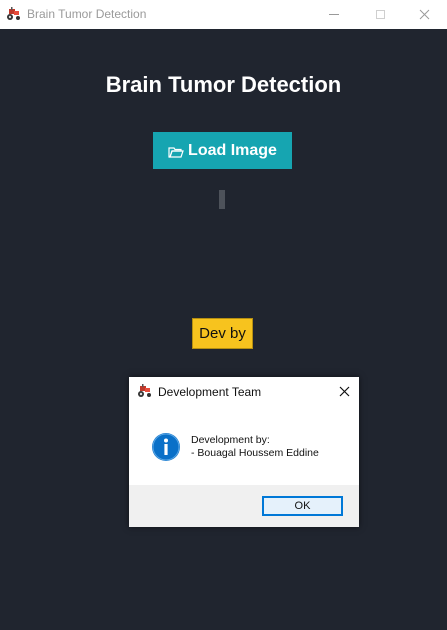 The height and width of the screenshot is (630, 447). Describe the element at coordinates (87, 14) in the screenshot. I see `window-title: Brain Tumor Detection` at that location.